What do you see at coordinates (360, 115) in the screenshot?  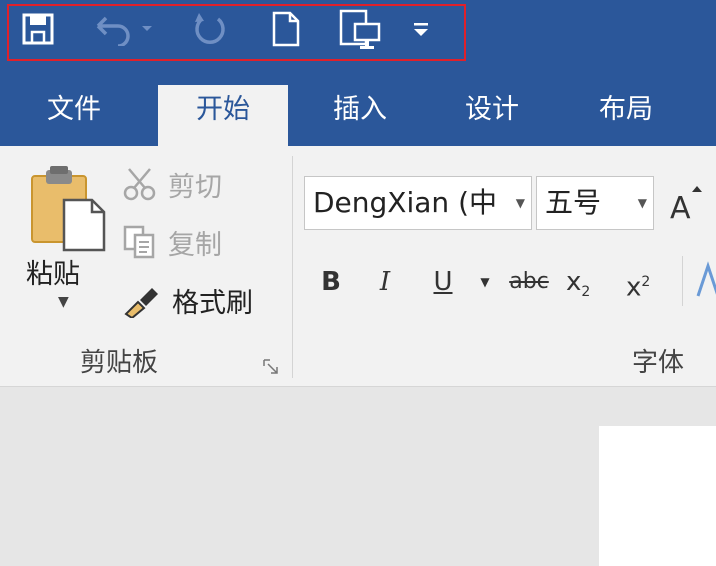 I see `tab-insert: 插入` at bounding box center [360, 115].